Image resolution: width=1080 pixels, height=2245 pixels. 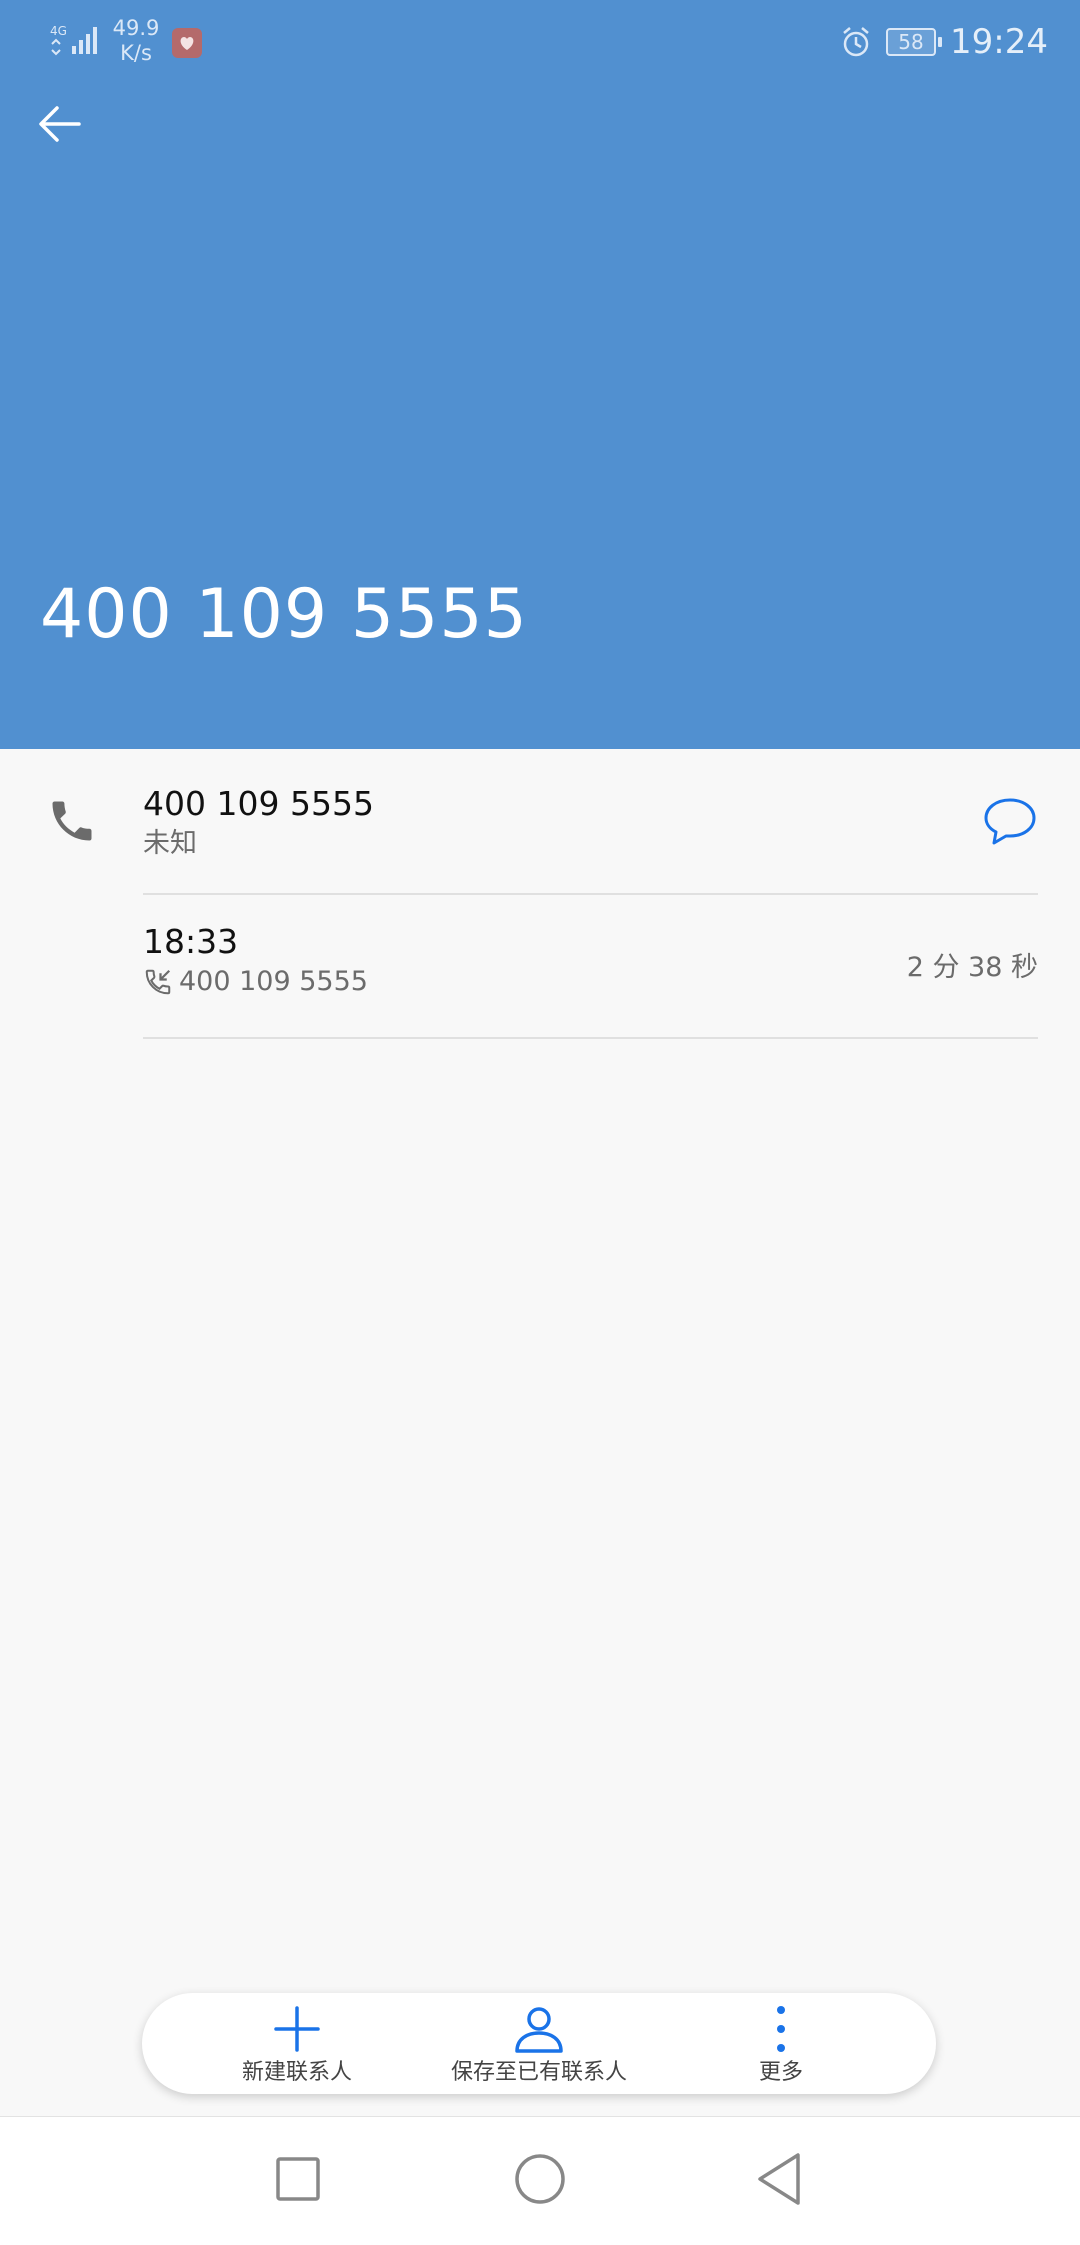 I want to click on save-to-existing-contact-label: 保存至已有联系人, so click(x=538, y=2072).